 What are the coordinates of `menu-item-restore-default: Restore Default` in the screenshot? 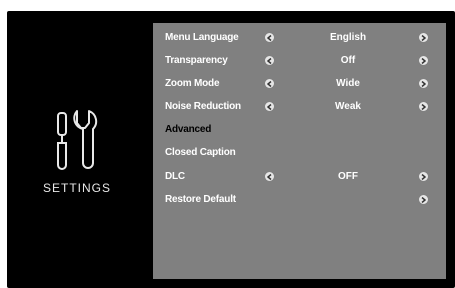 It's located at (299, 201).